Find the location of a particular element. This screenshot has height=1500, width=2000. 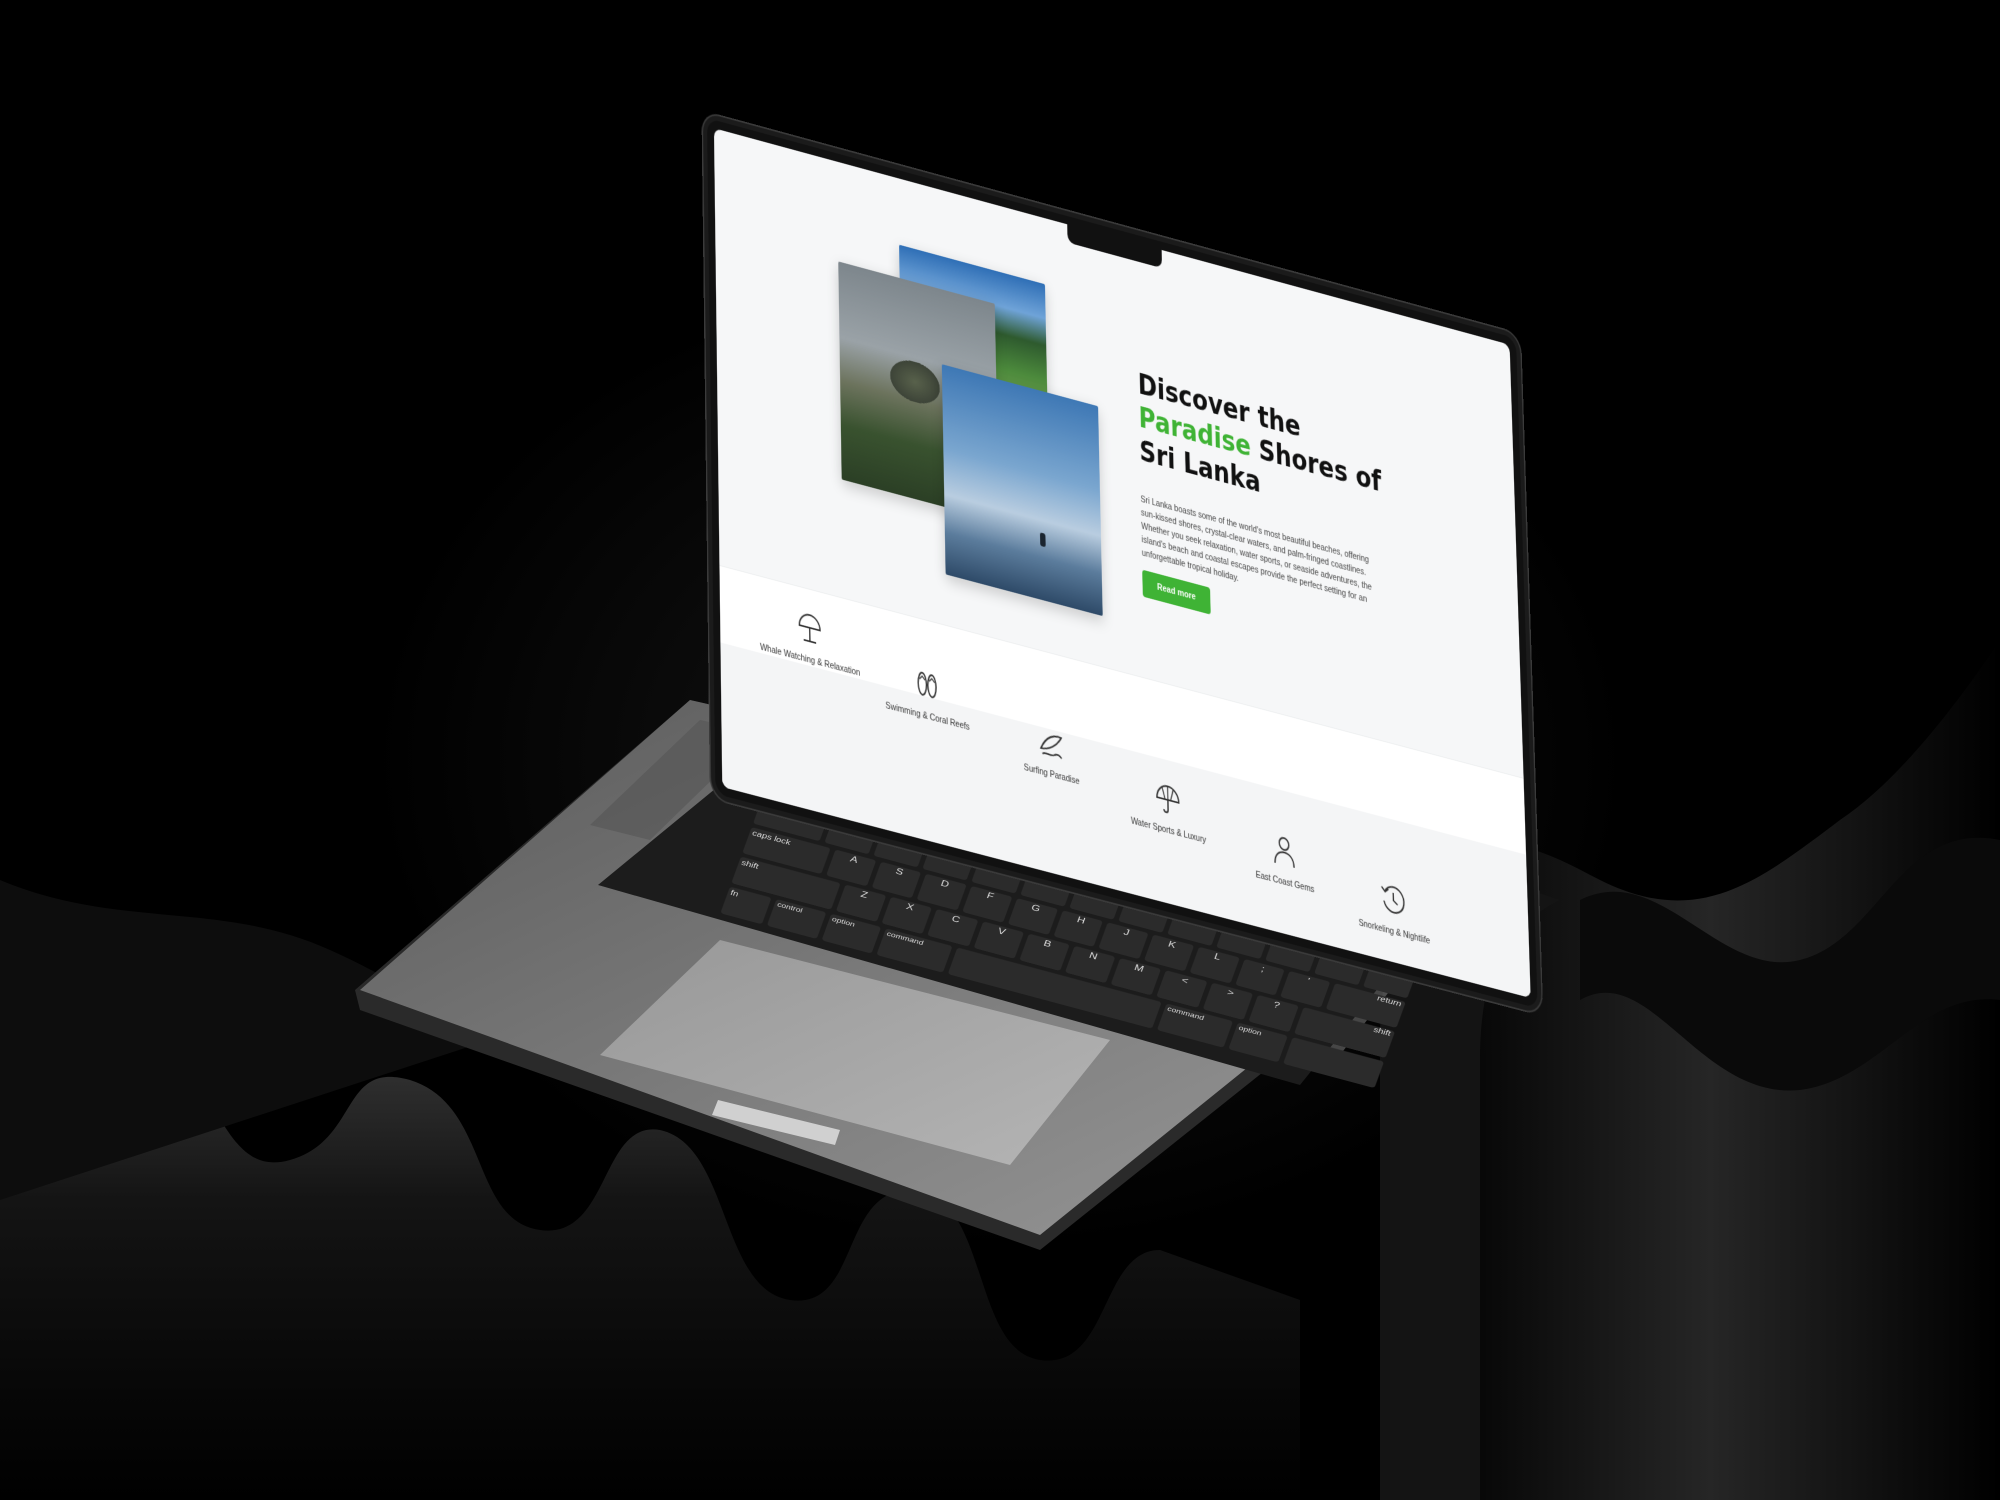

flip-flops-icon is located at coordinates (926, 684).